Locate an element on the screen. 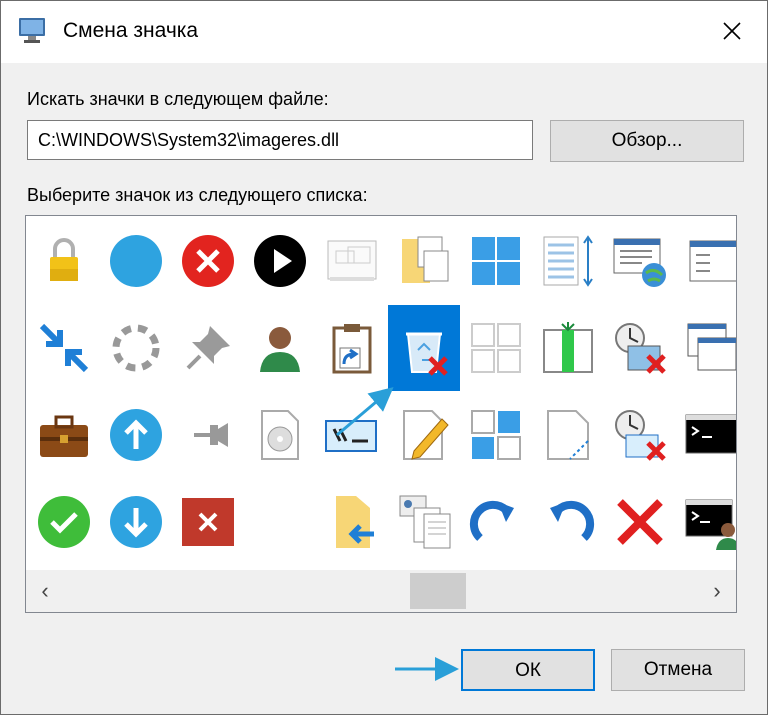 The image size is (768, 716). dialog-title: Смена значка is located at coordinates (131, 30).